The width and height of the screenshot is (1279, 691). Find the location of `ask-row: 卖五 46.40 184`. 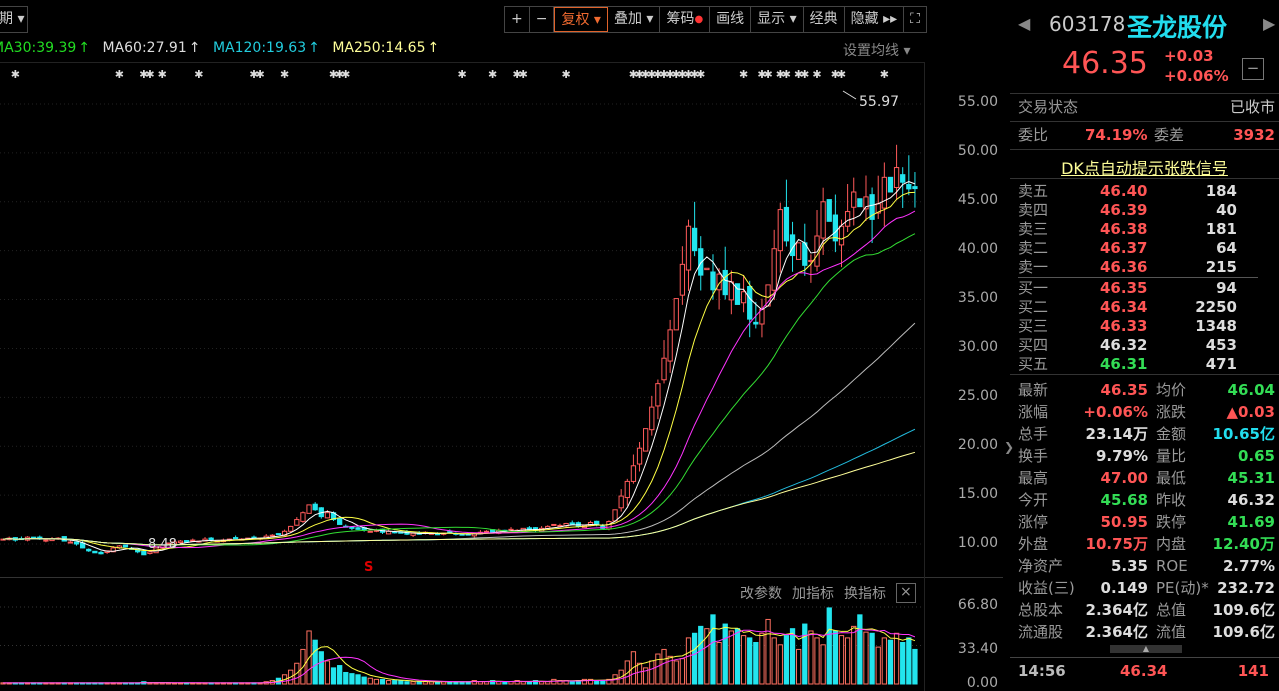

ask-row: 卖五 46.40 184 is located at coordinates (1146, 191).